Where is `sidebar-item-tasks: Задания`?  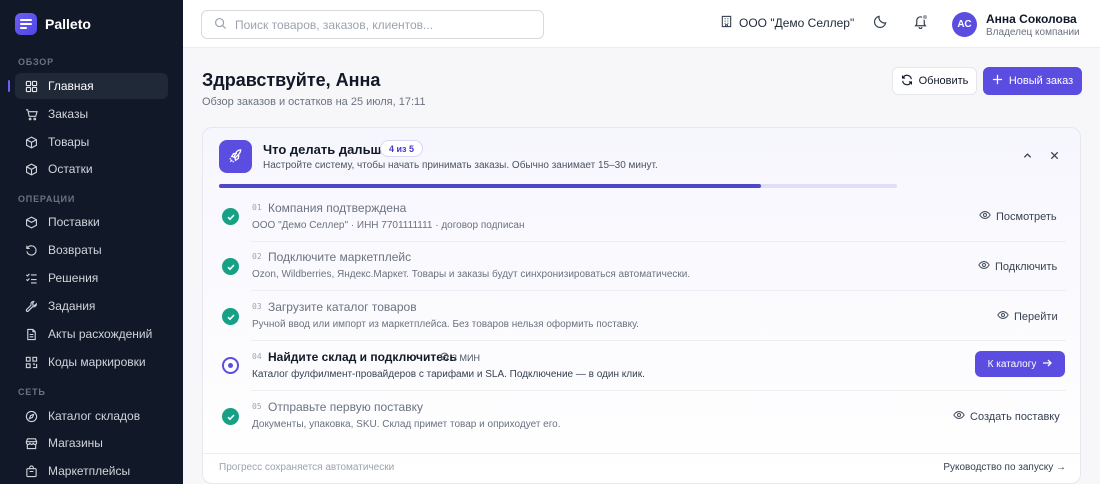 sidebar-item-tasks: Задания is located at coordinates (91, 306).